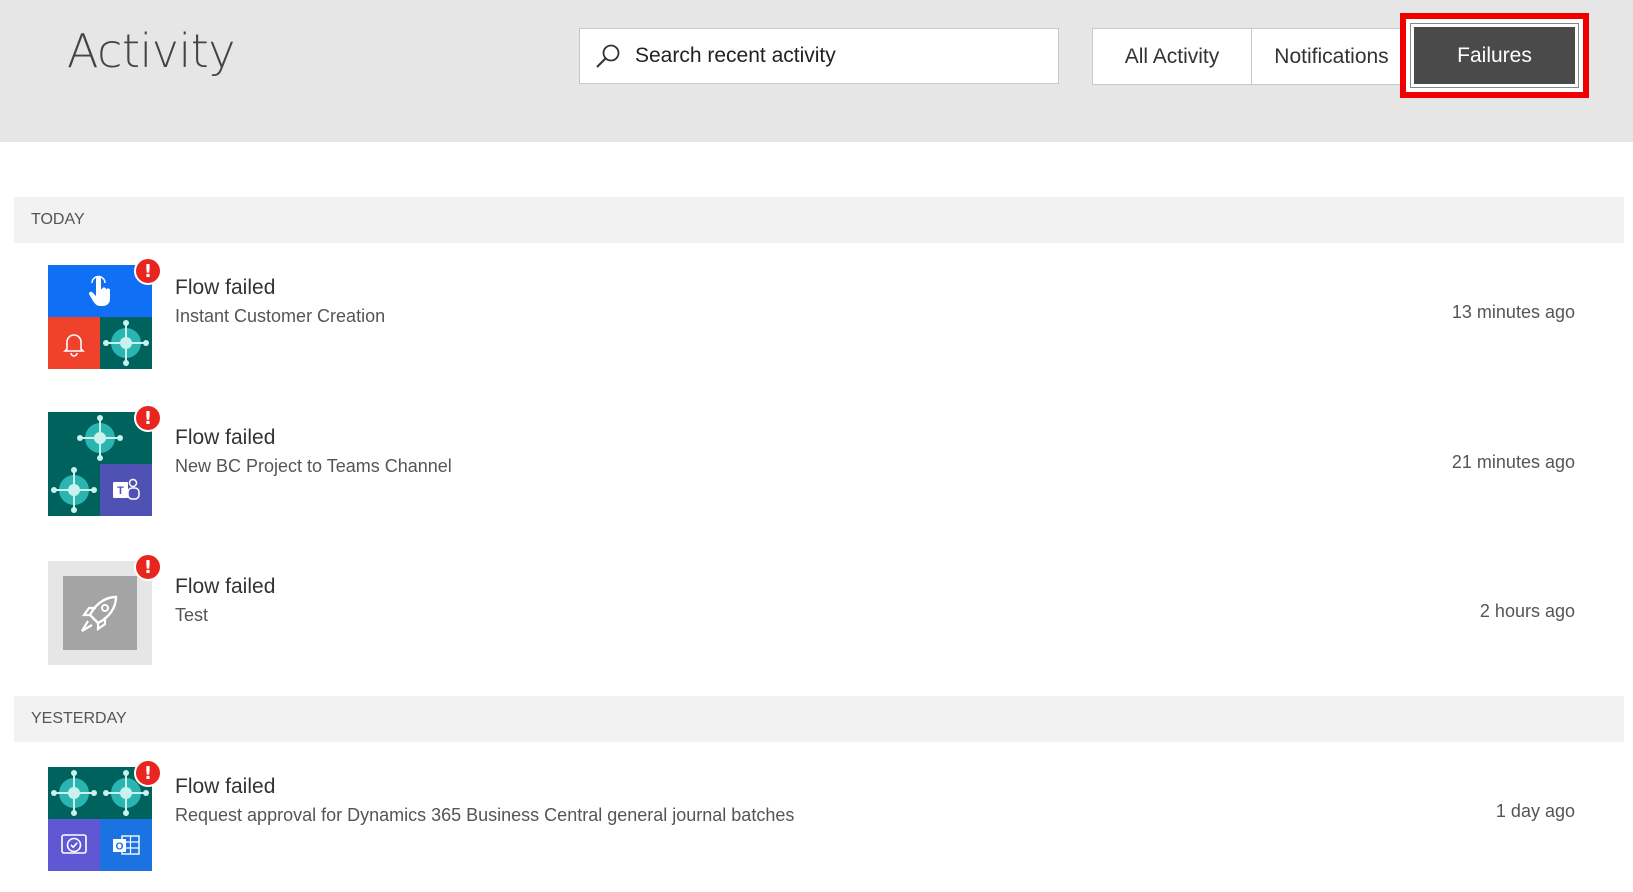  Describe the element at coordinates (126, 845) in the screenshot. I see `outlook-icon: O` at that location.